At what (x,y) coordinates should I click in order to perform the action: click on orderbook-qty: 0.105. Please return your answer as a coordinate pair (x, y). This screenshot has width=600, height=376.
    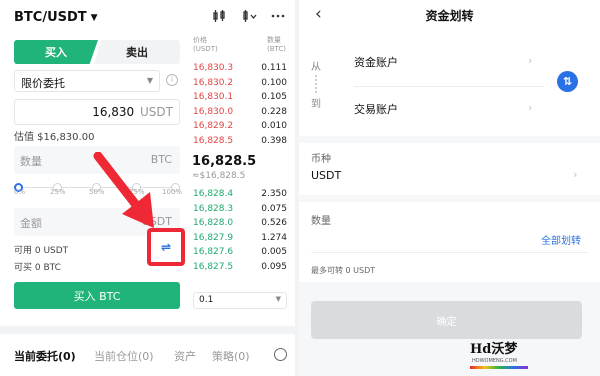
    Looking at the image, I should click on (274, 97).